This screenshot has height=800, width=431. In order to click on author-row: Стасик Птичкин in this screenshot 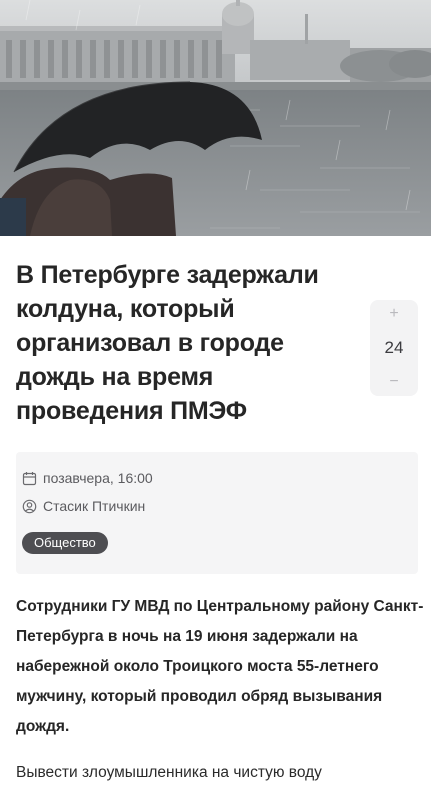, I will do `click(83, 506)`.